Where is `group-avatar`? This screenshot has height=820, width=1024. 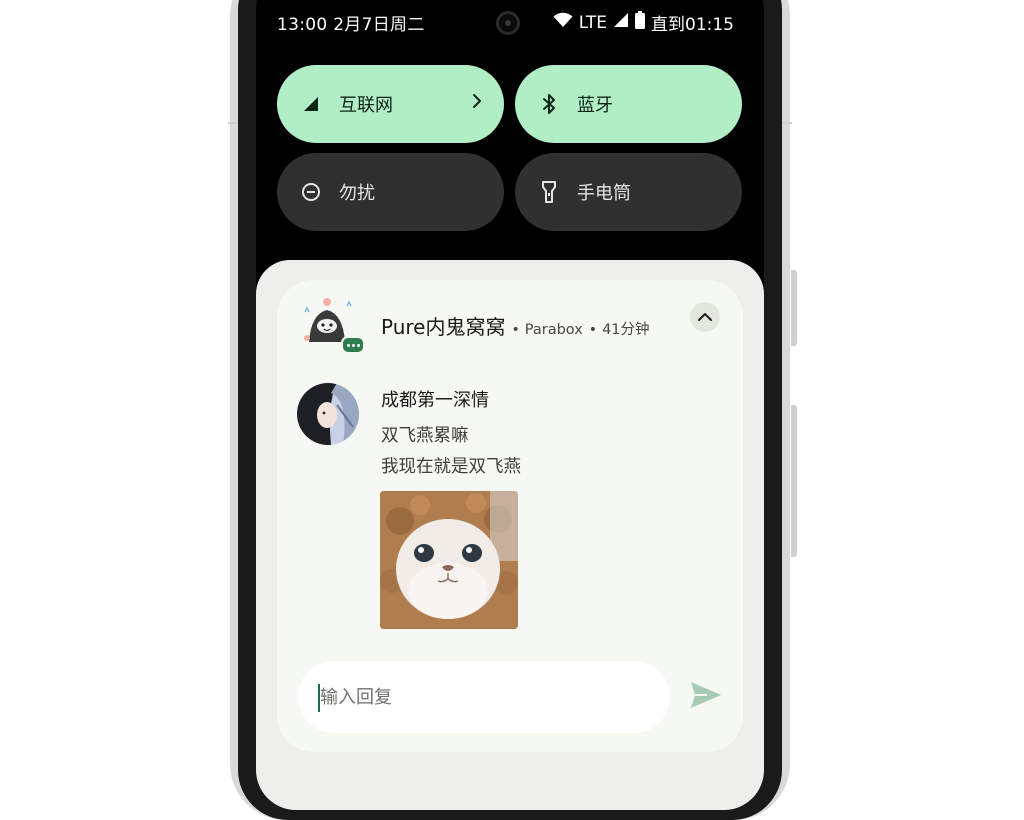
group-avatar is located at coordinates (330, 324).